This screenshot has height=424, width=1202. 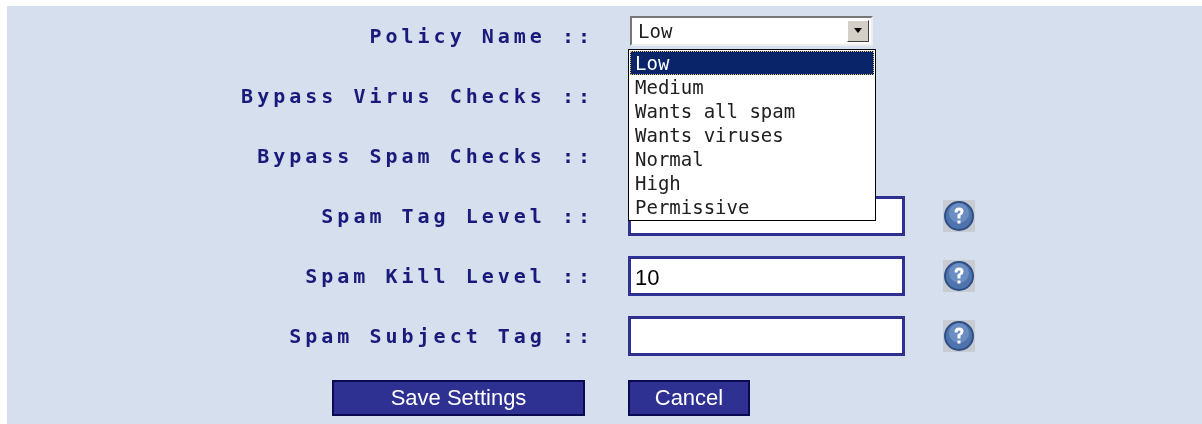 I want to click on input-field: 10, so click(x=766, y=276).